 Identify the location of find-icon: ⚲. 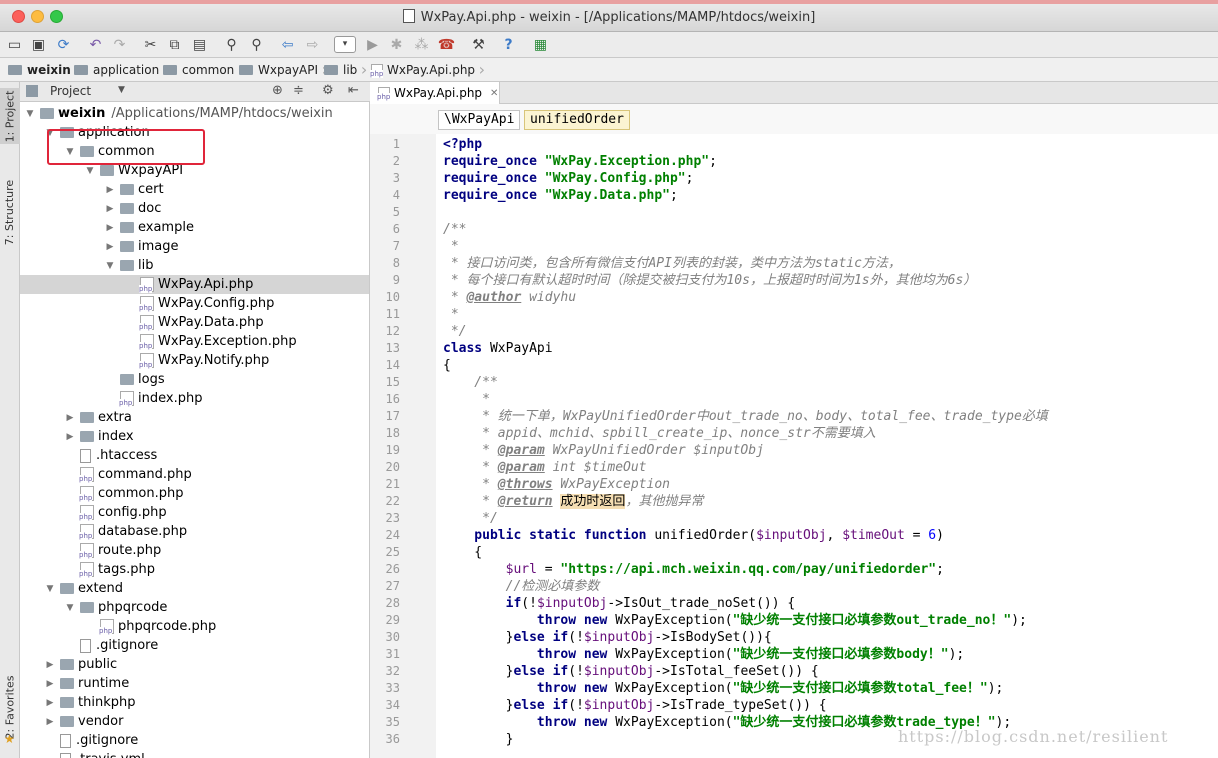
(231, 44).